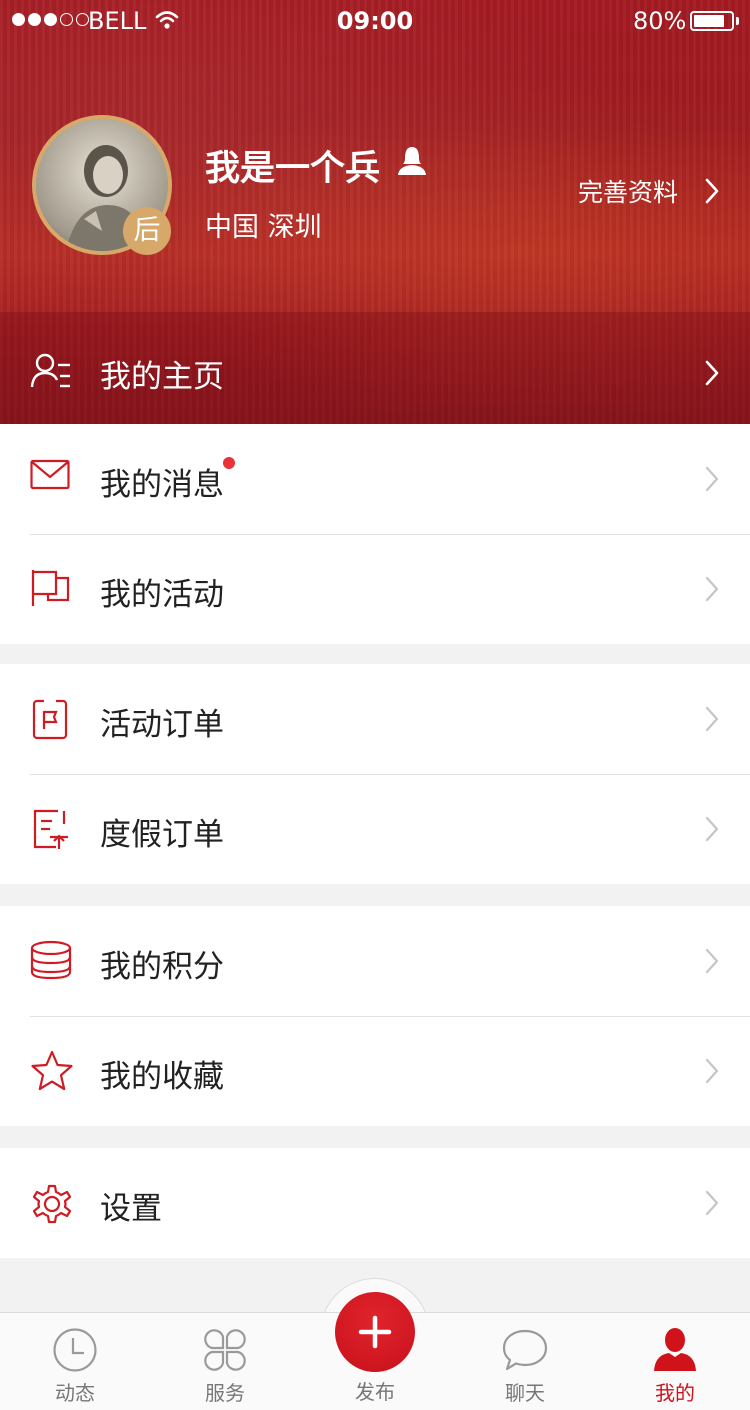 The image size is (750, 1410). I want to click on four-petal-icon, so click(225, 1350).